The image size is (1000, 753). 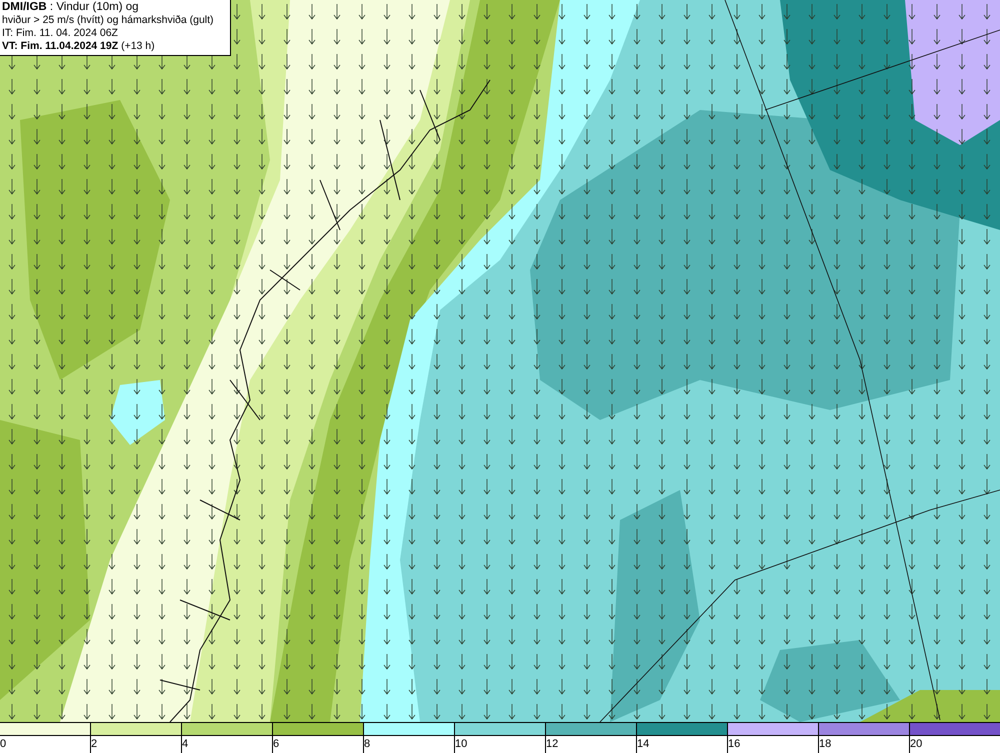 I want to click on legend-label: 6, so click(x=318, y=744).